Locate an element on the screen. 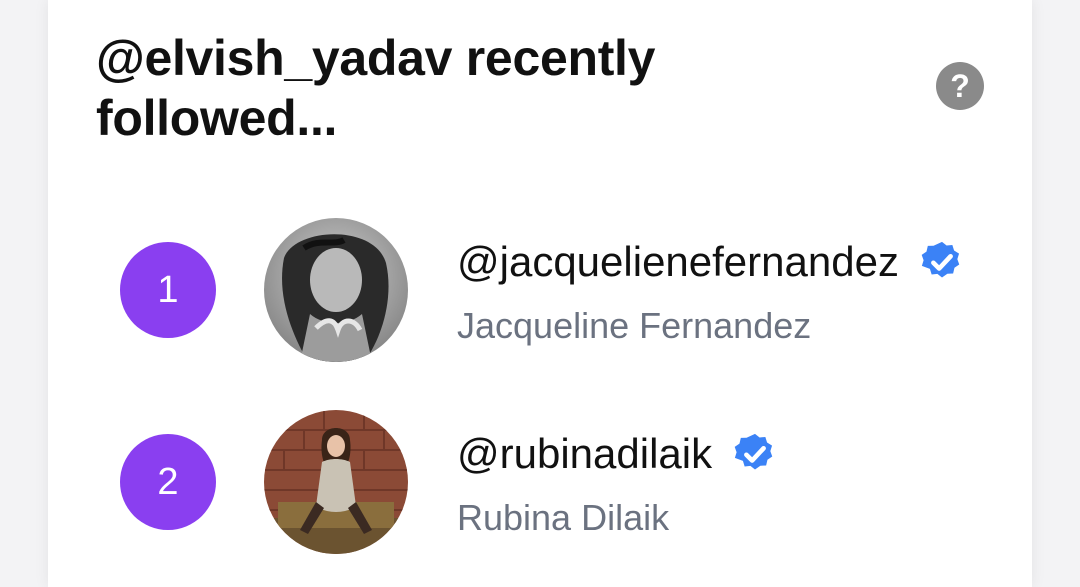 The width and height of the screenshot is (1080, 587). handle-line: @jacquelienefernandez is located at coordinates (711, 262).